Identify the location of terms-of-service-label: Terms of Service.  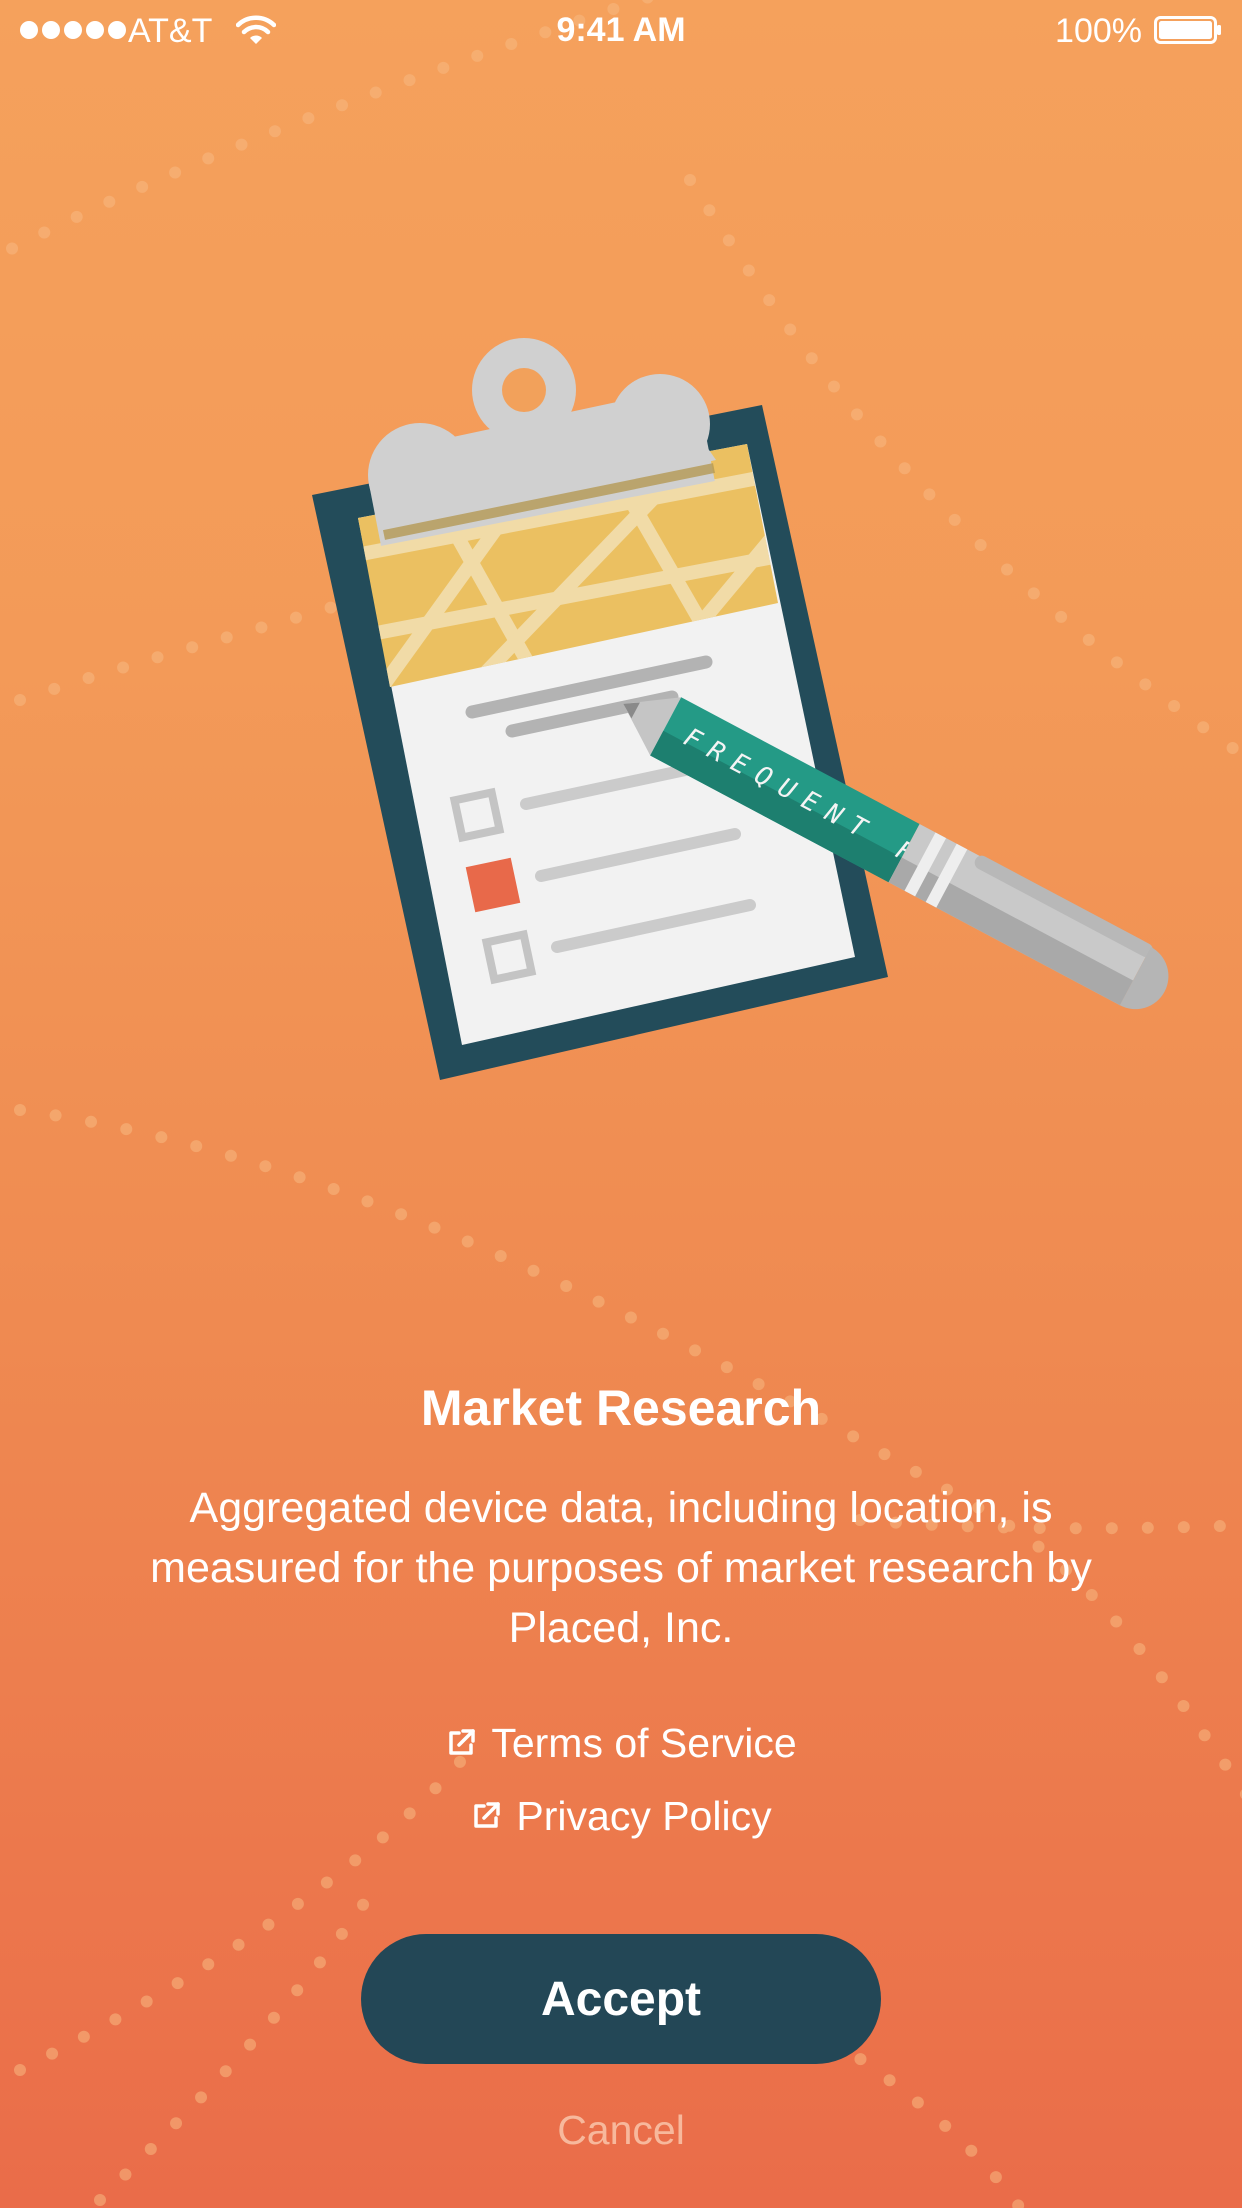
(644, 1742).